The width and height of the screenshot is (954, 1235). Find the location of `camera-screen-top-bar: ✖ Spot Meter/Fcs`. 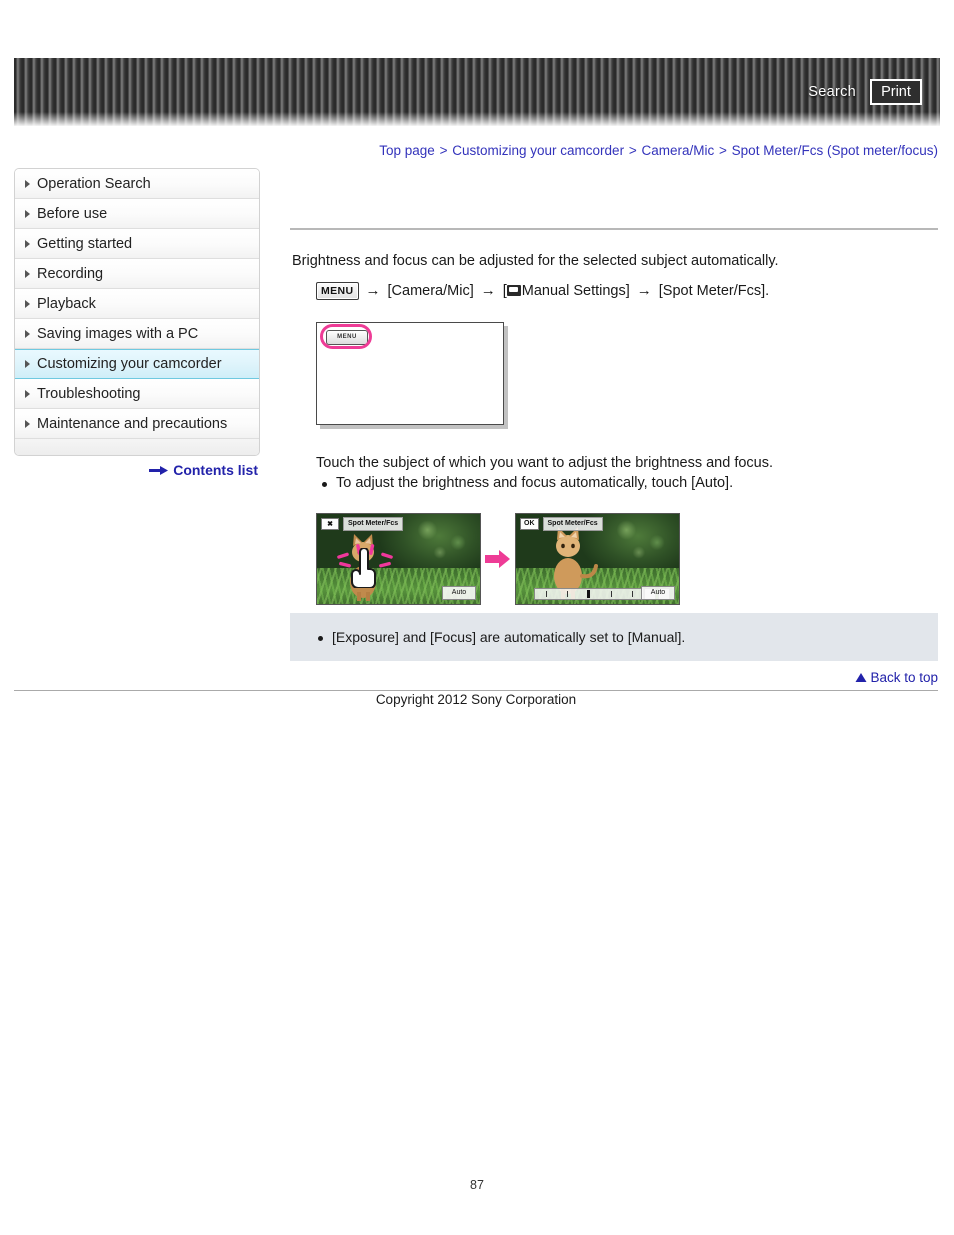

camera-screen-top-bar: ✖ Spot Meter/Fcs is located at coordinates (362, 523).